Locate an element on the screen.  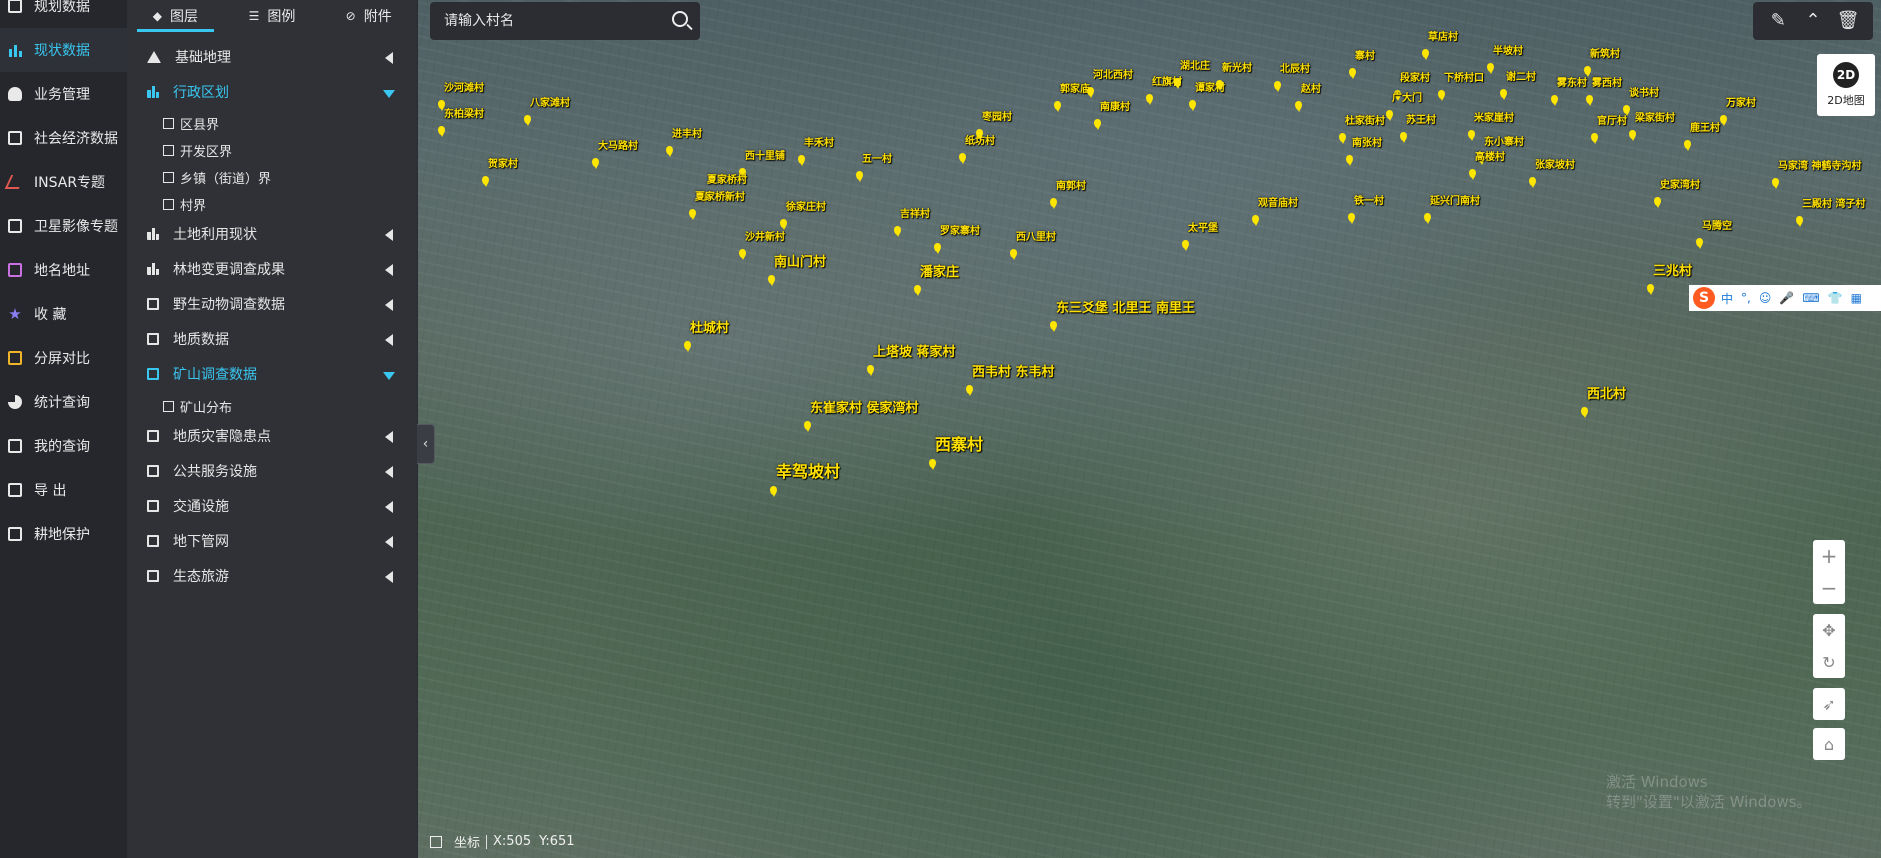
village-label: 谢二村 is located at coordinates (1521, 78).